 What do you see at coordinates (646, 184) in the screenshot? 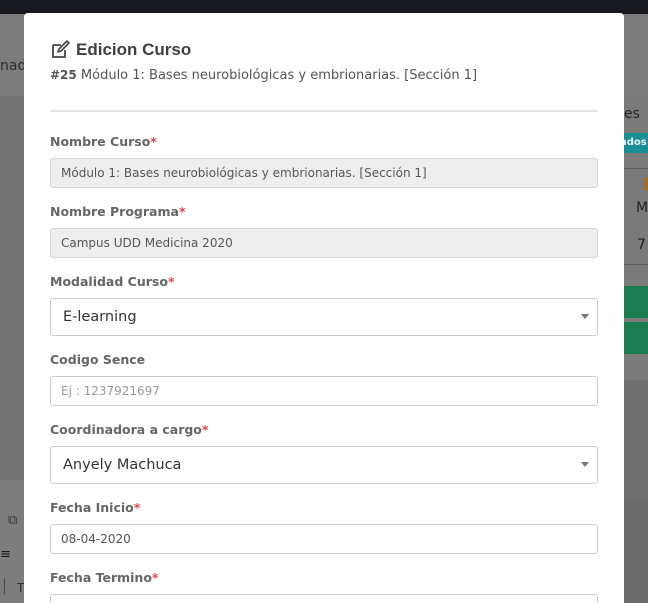
I see `status-marker` at bounding box center [646, 184].